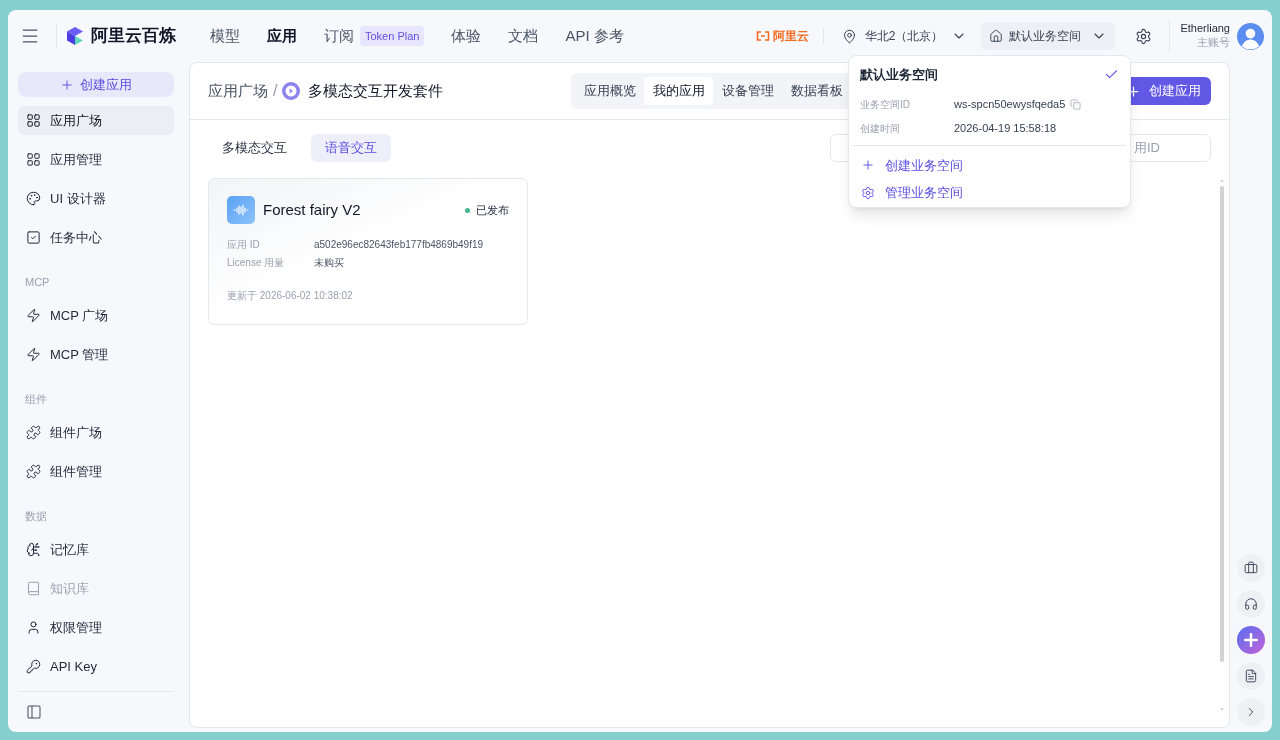 The width and height of the screenshot is (1280, 740). I want to click on home-icon, so click(996, 36).